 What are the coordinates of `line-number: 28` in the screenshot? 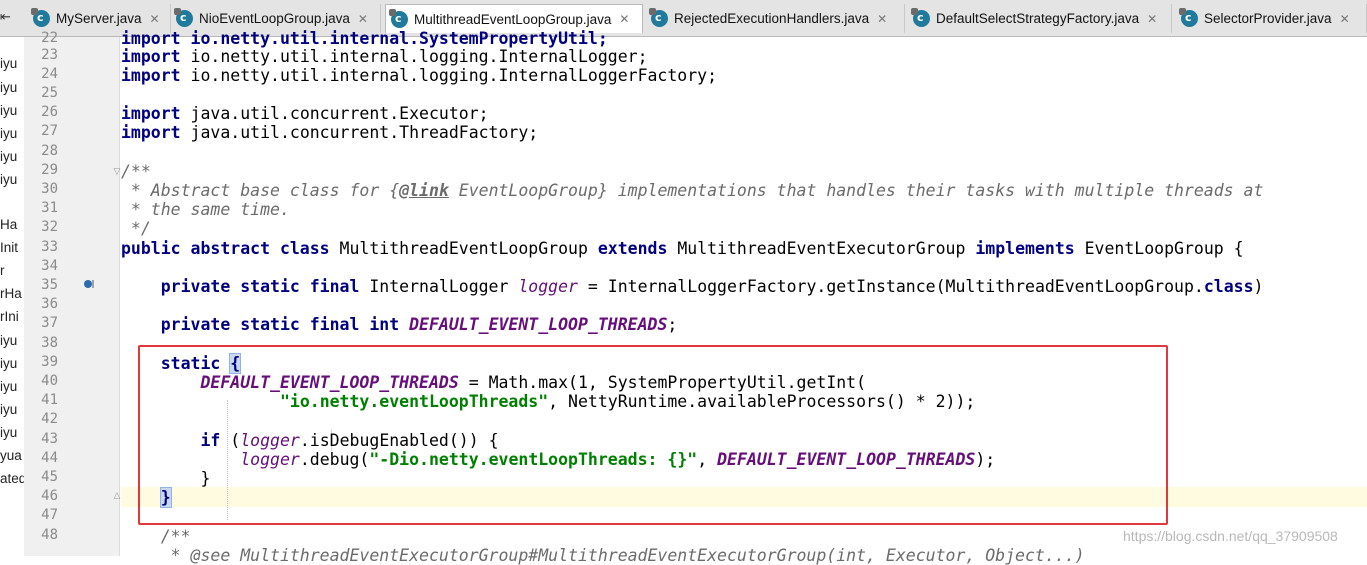 It's located at (49, 151).